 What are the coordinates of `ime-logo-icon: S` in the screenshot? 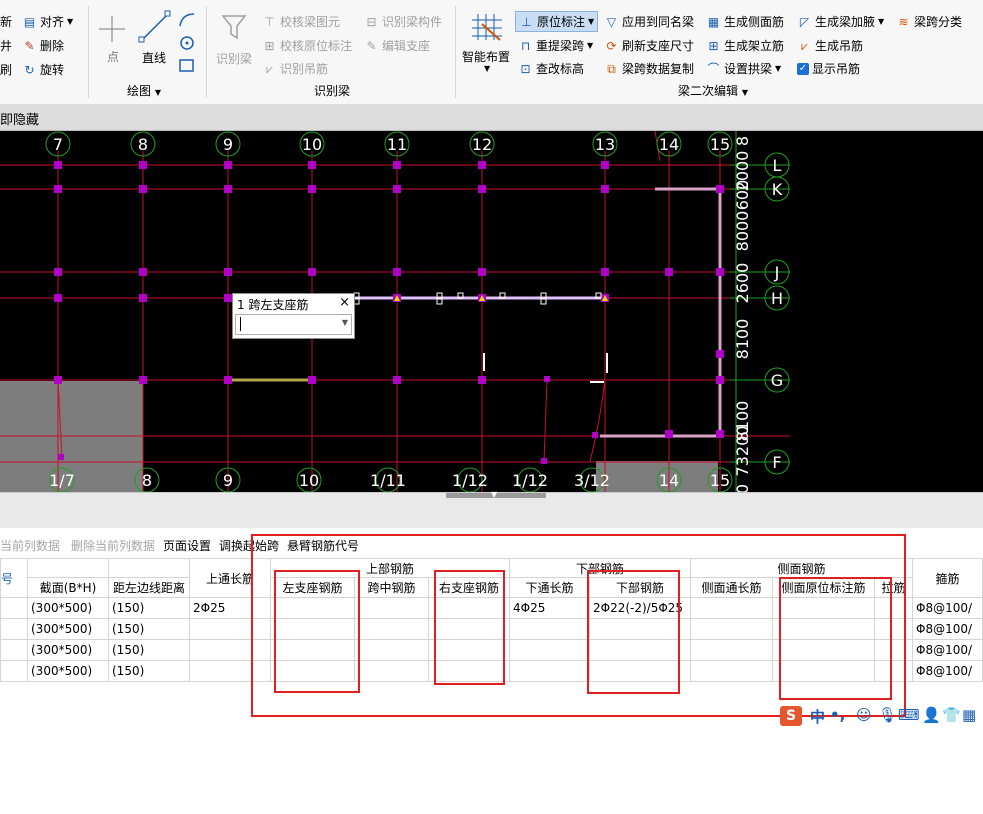 It's located at (791, 716).